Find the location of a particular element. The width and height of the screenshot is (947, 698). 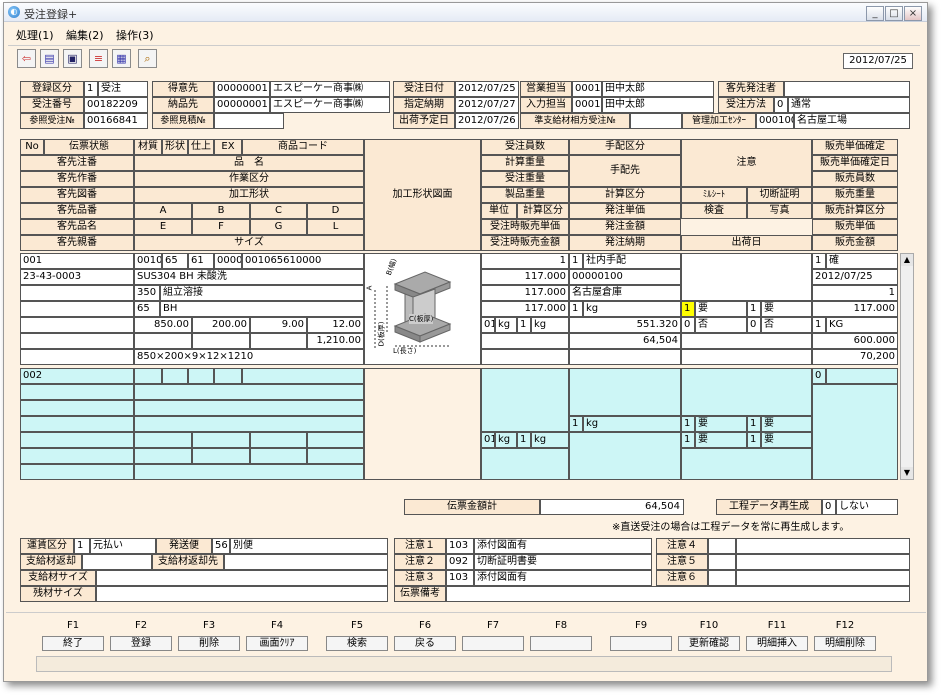

hassobin-code: 56 is located at coordinates (221, 546).